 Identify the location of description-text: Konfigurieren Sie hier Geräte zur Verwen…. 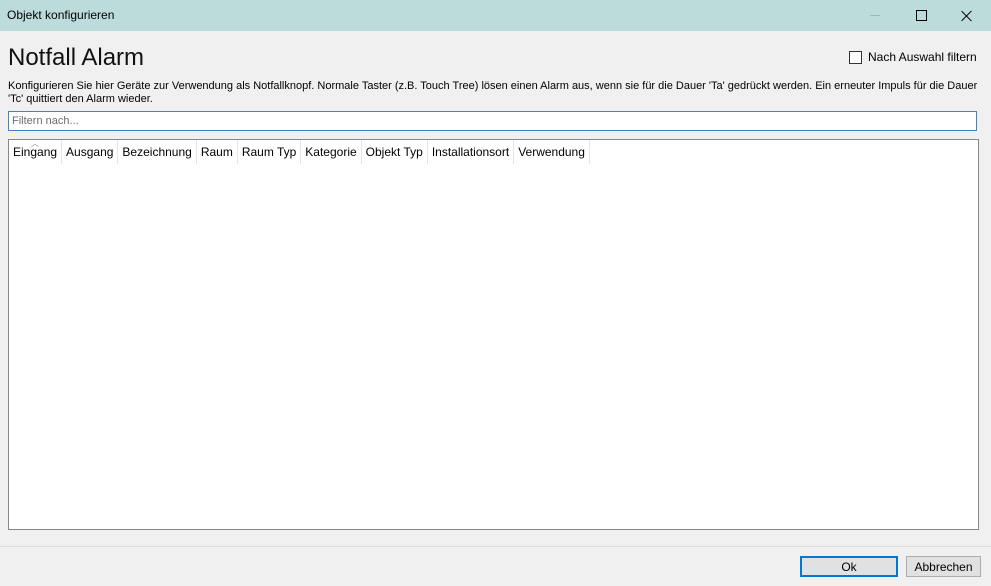
(493, 92).